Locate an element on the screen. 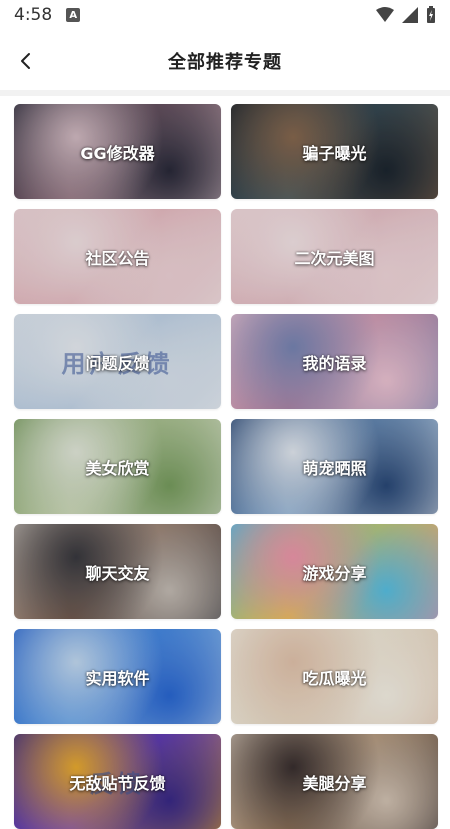  topic-card-label: 二次元美图 is located at coordinates (334, 258).